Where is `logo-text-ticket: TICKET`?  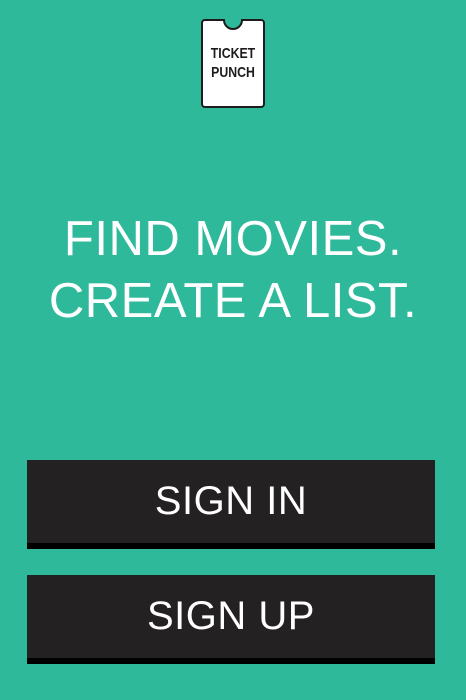
logo-text-ticket: TICKET is located at coordinates (233, 53).